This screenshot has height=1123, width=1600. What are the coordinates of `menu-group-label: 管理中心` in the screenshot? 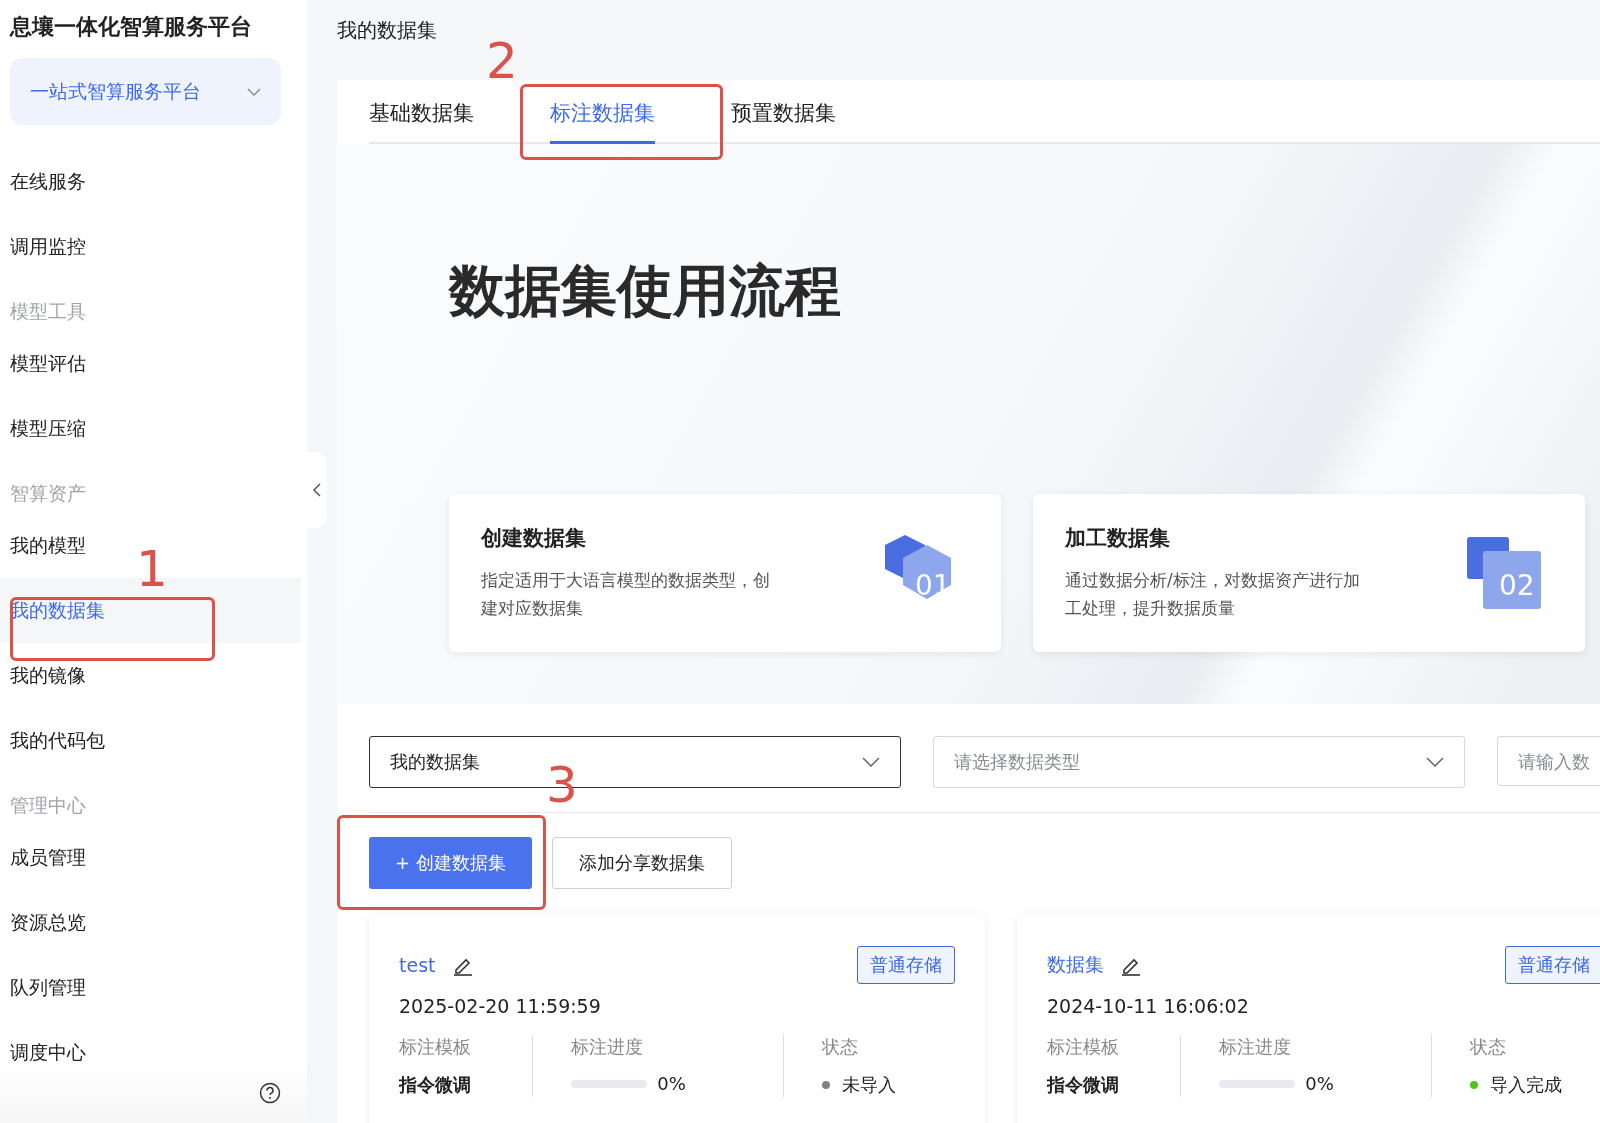 It's located at (48, 805).